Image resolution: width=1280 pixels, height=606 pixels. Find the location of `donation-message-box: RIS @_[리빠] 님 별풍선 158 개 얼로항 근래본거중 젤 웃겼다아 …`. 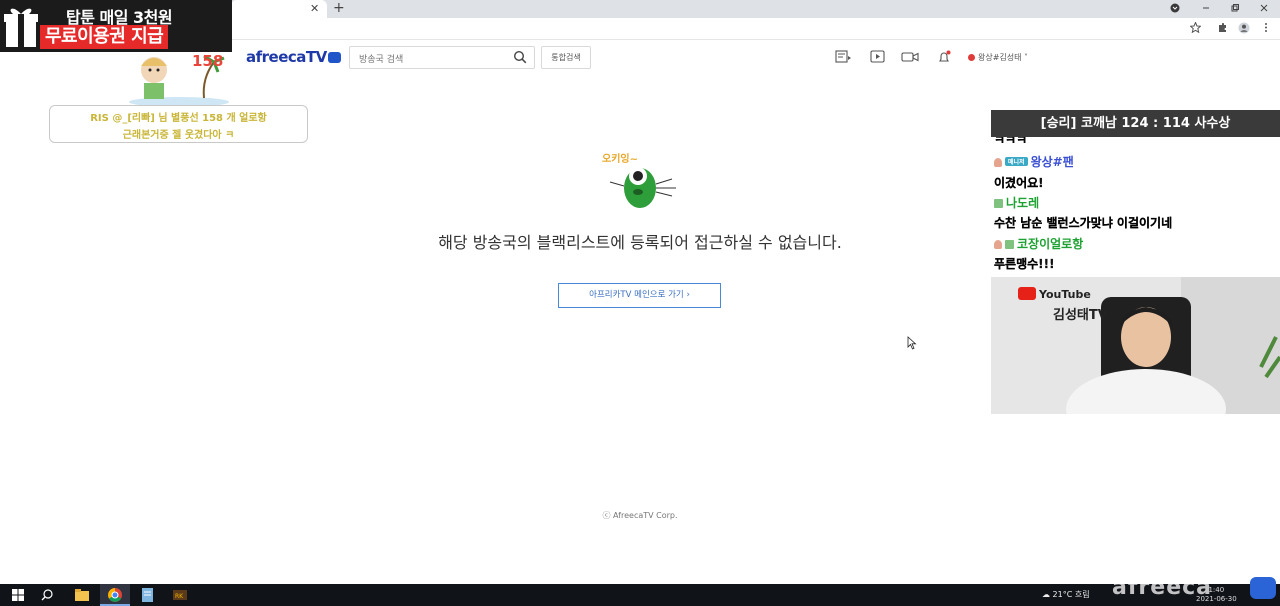

donation-message-box: RIS @_[리빠] 님 별풍선 158 개 얼로항 근래본거중 젤 웃겼다아 … is located at coordinates (178, 124).